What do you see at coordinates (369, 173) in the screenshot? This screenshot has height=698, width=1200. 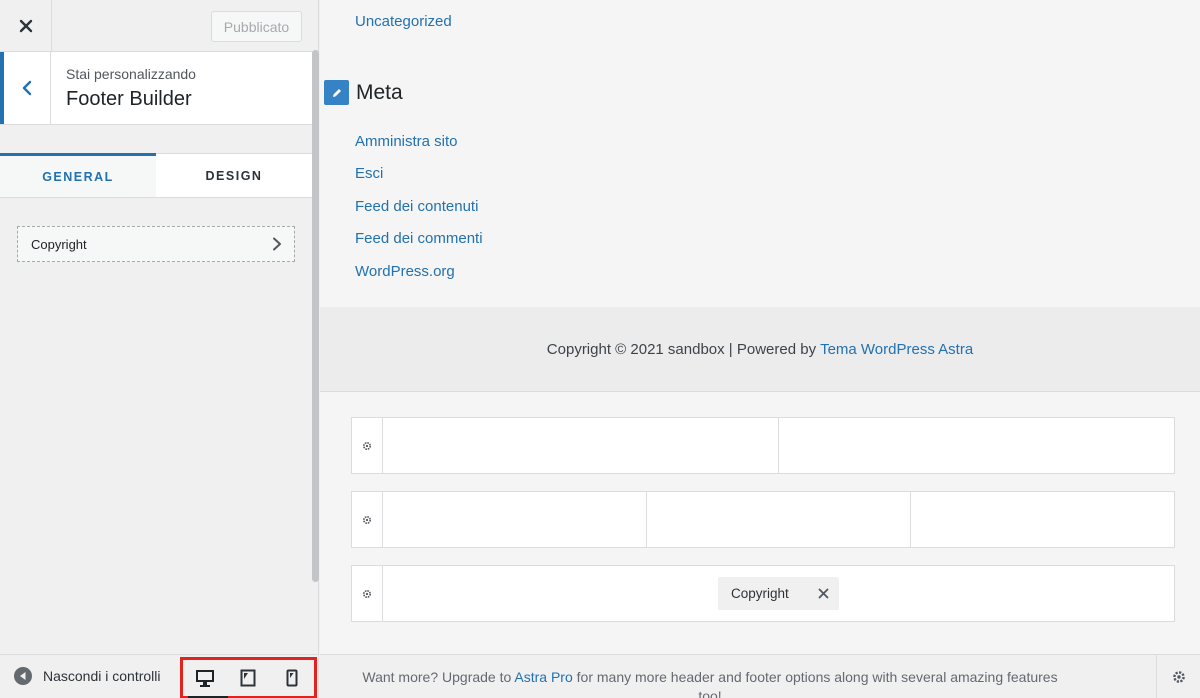 I see `meta-link-logout: Esci` at bounding box center [369, 173].